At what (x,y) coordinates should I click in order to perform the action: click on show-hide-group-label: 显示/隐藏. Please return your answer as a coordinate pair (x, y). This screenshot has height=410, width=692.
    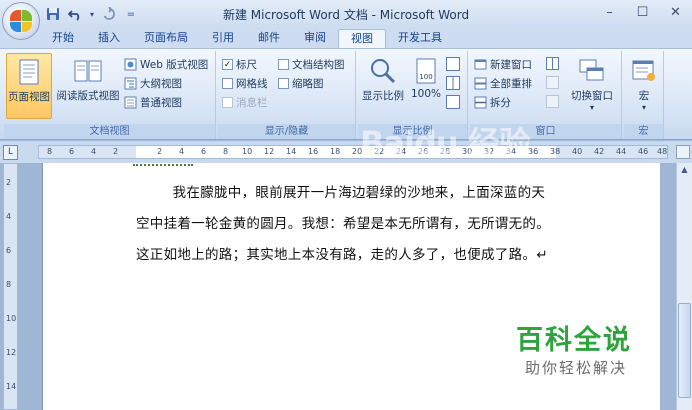
    Looking at the image, I should click on (286, 131).